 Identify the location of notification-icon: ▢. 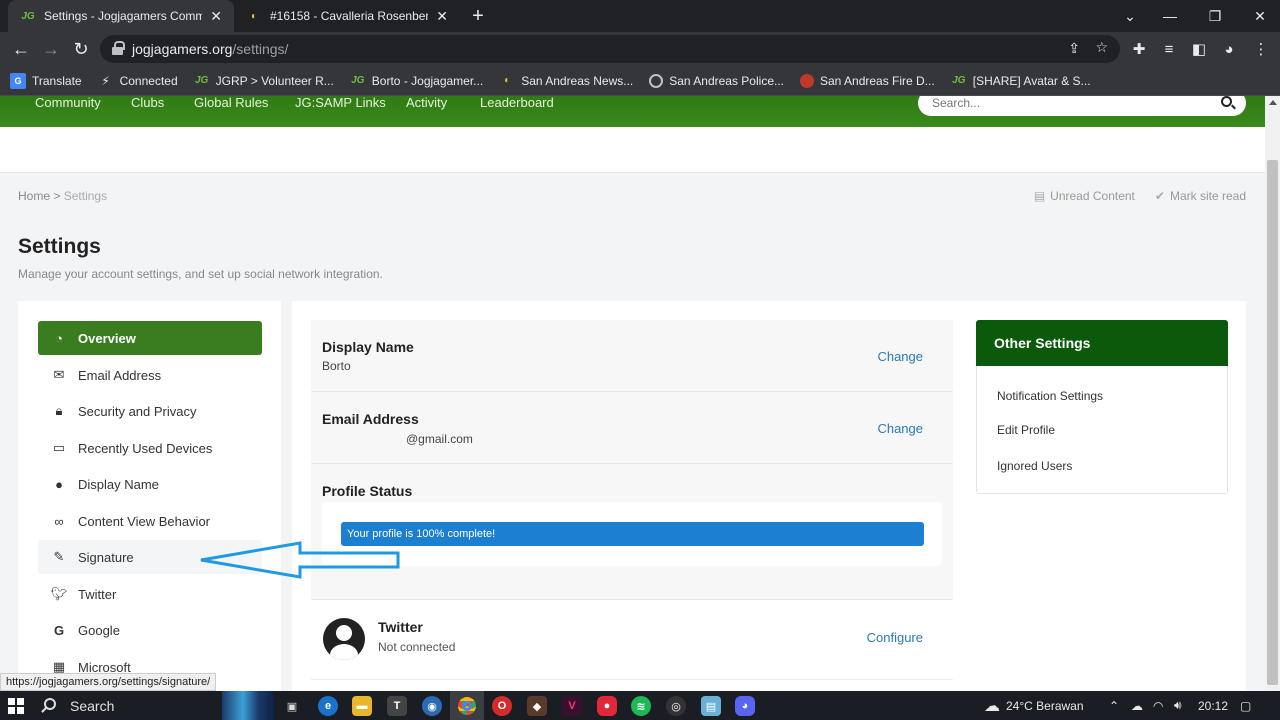
(1245, 705).